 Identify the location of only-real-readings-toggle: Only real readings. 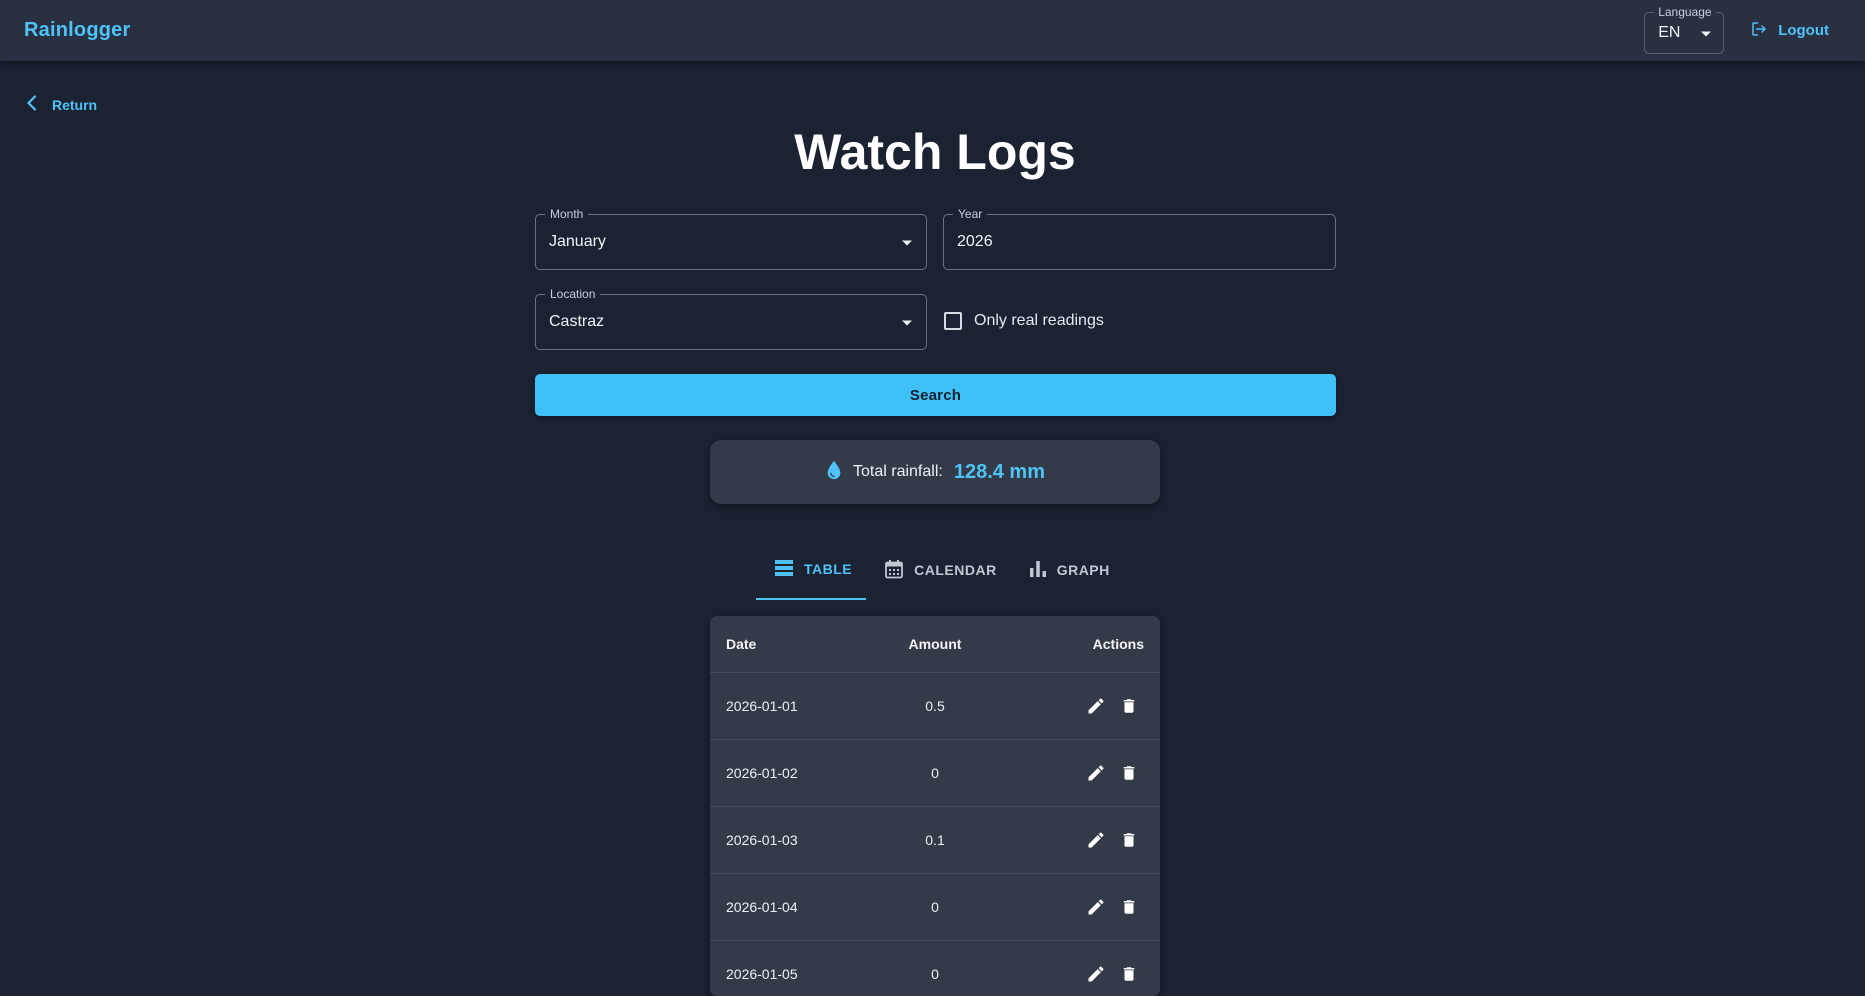
(1024, 321).